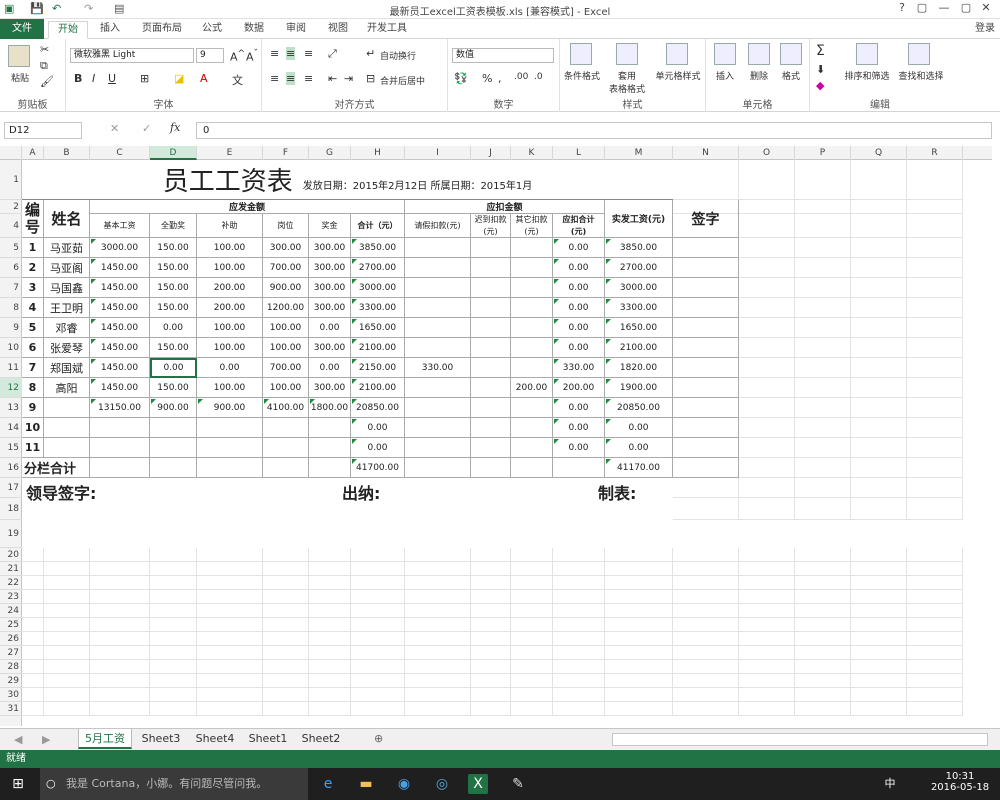 This screenshot has width=1000, height=800. I want to click on row-header-27: 27, so click(11, 653).